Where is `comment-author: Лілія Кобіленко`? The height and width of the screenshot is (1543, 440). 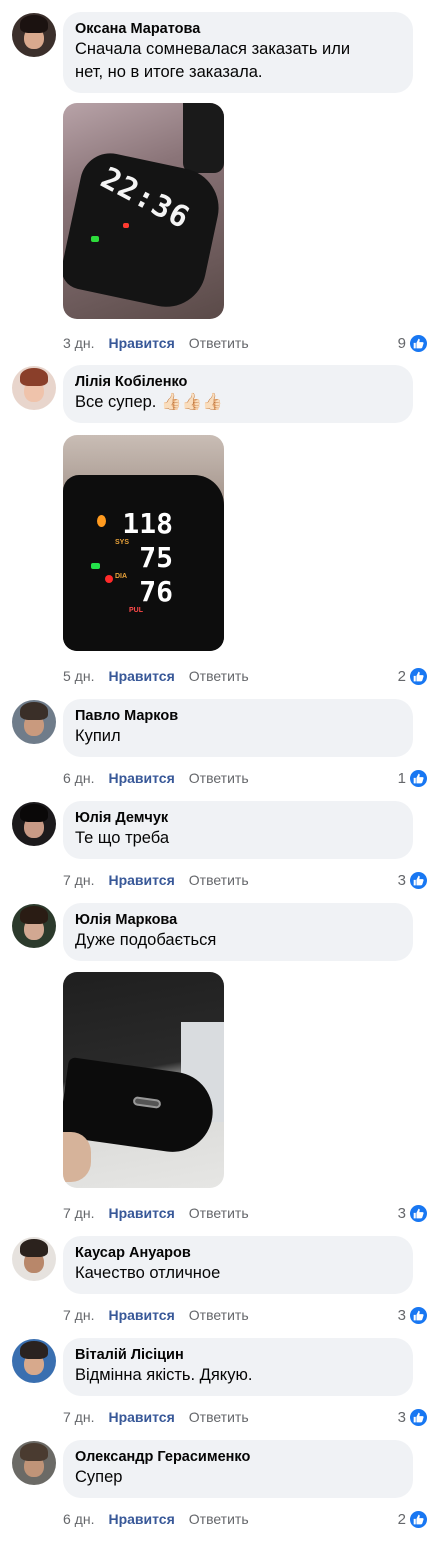
comment-author: Лілія Кобіленко is located at coordinates (238, 382).